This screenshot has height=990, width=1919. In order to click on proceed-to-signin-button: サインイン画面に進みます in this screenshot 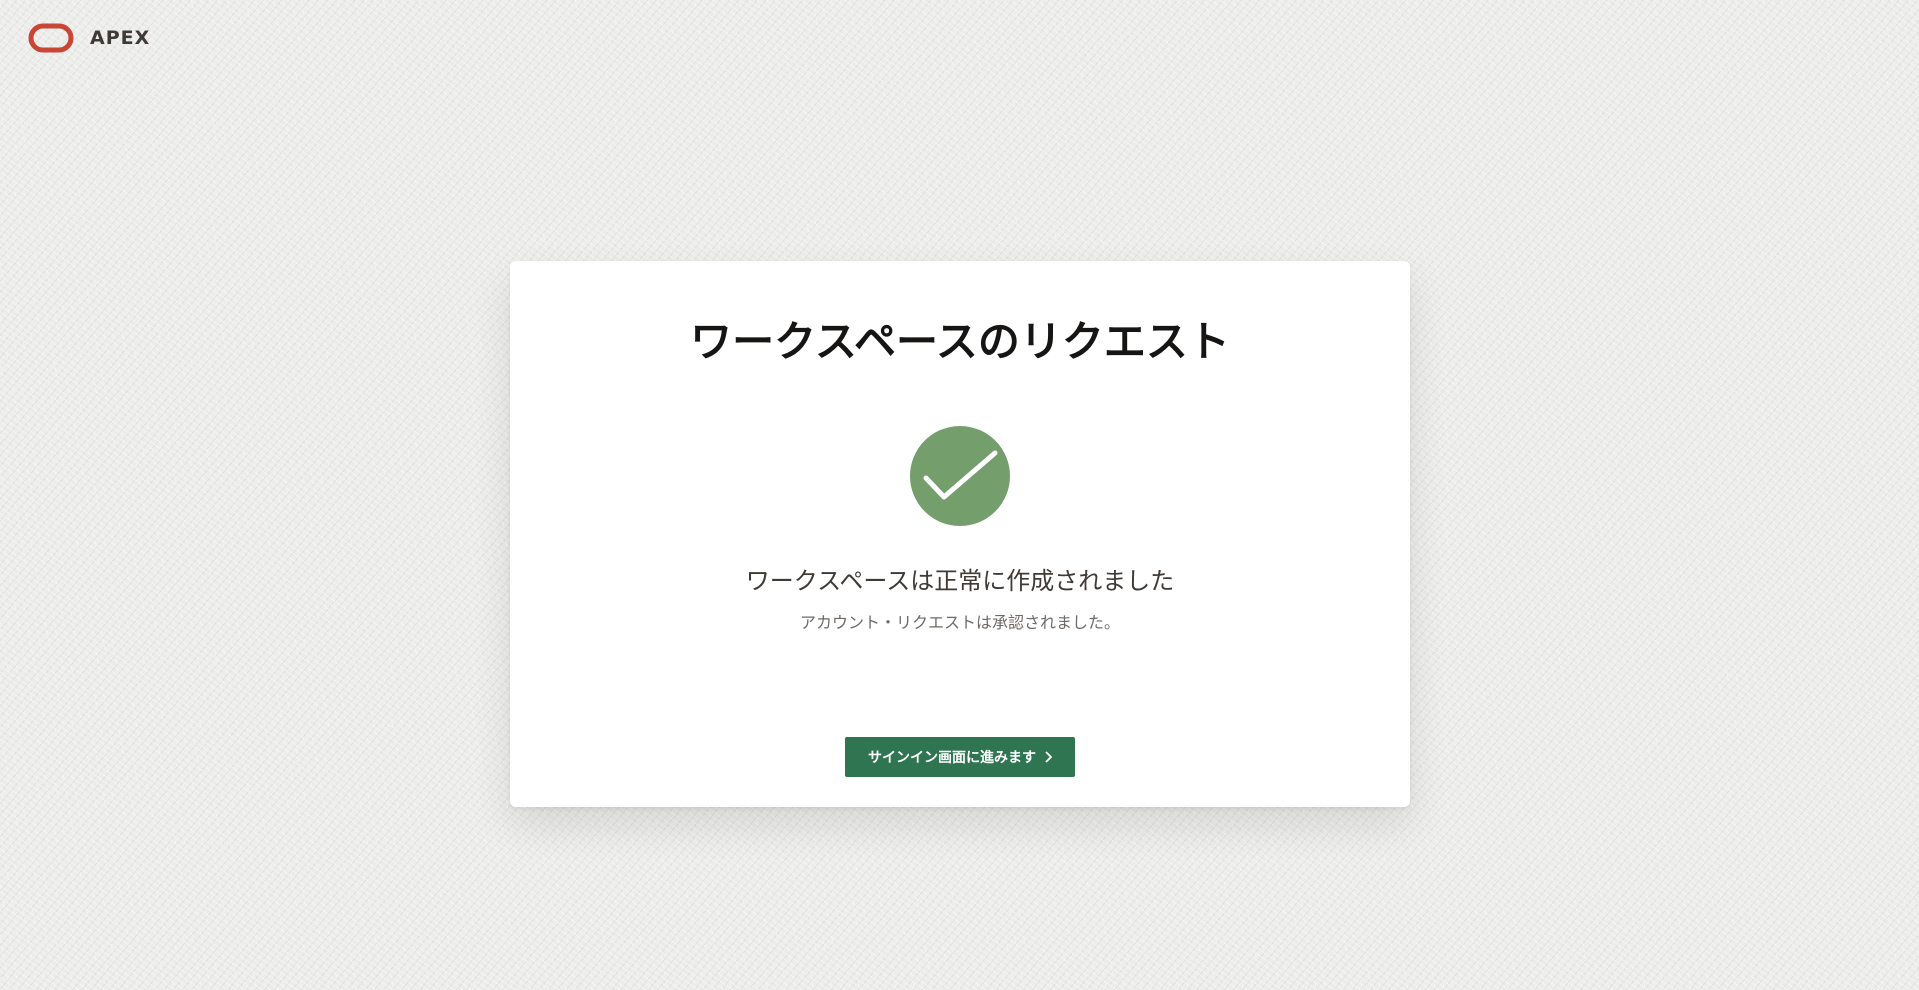, I will do `click(960, 757)`.